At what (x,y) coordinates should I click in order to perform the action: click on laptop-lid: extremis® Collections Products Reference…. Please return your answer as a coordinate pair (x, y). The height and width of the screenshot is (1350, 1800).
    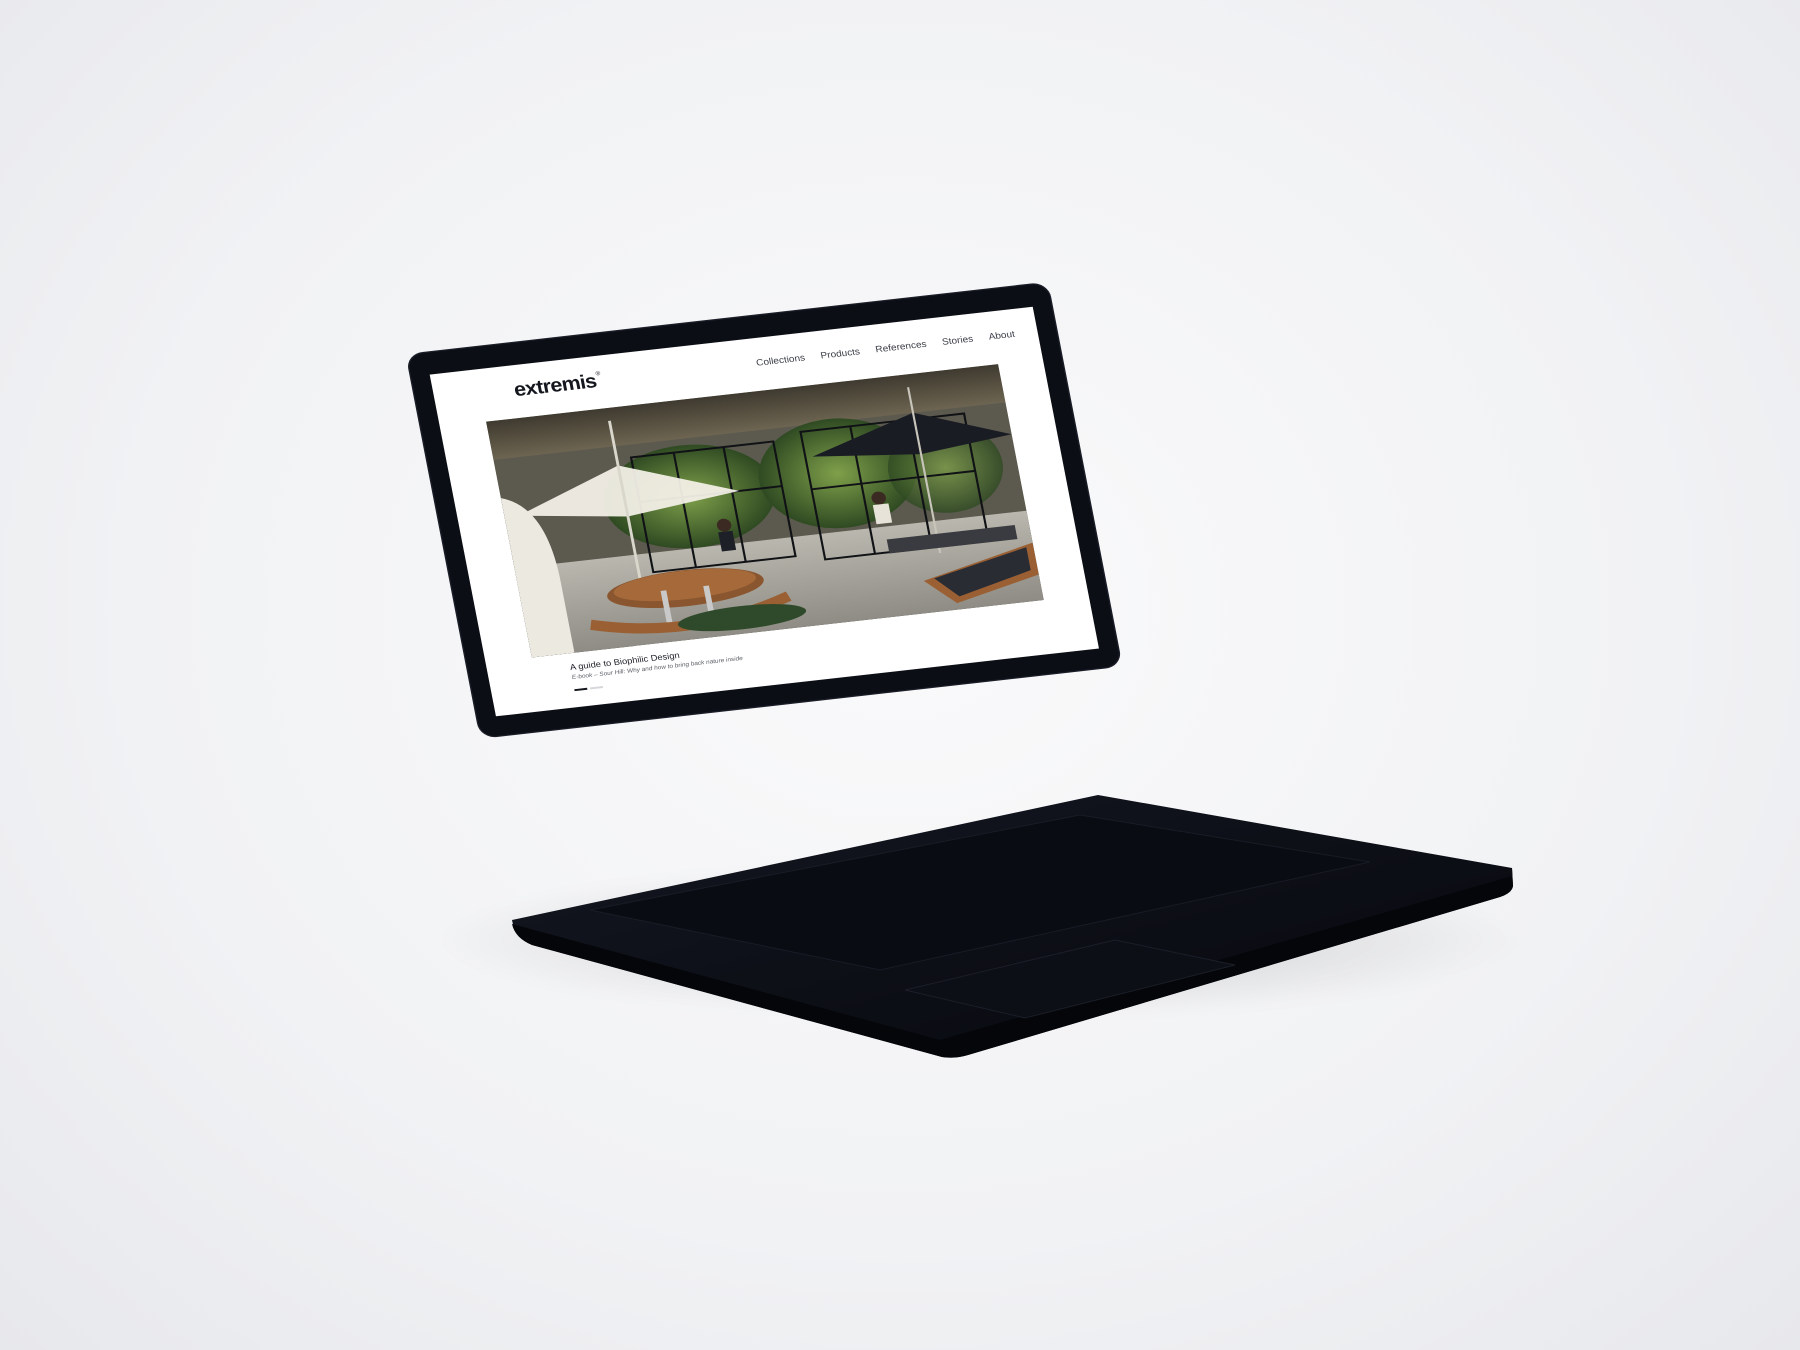
    Looking at the image, I should click on (764, 510).